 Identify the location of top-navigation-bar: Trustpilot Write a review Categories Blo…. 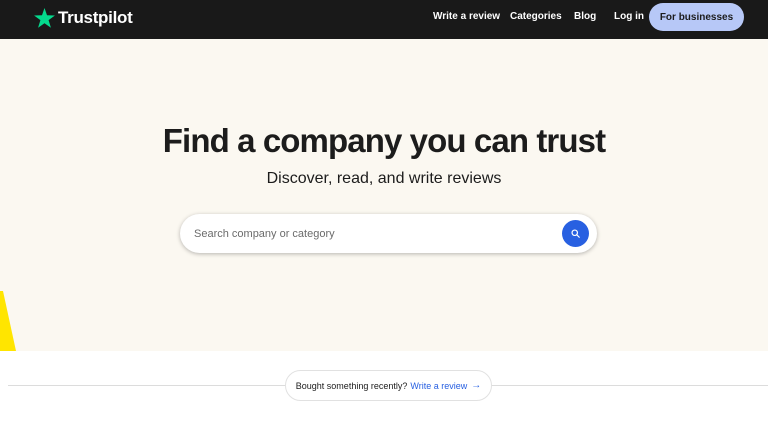
(384, 19).